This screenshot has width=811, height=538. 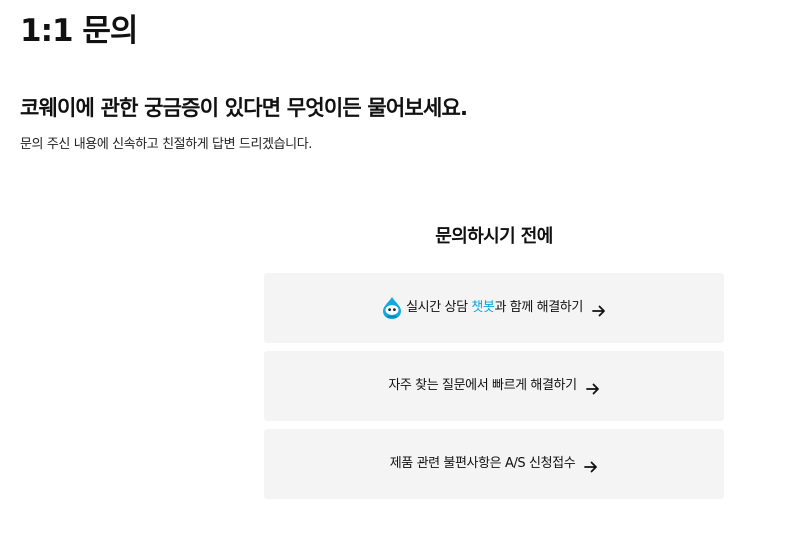 What do you see at coordinates (494, 236) in the screenshot?
I see `section-title: 문의하시기 전에` at bounding box center [494, 236].